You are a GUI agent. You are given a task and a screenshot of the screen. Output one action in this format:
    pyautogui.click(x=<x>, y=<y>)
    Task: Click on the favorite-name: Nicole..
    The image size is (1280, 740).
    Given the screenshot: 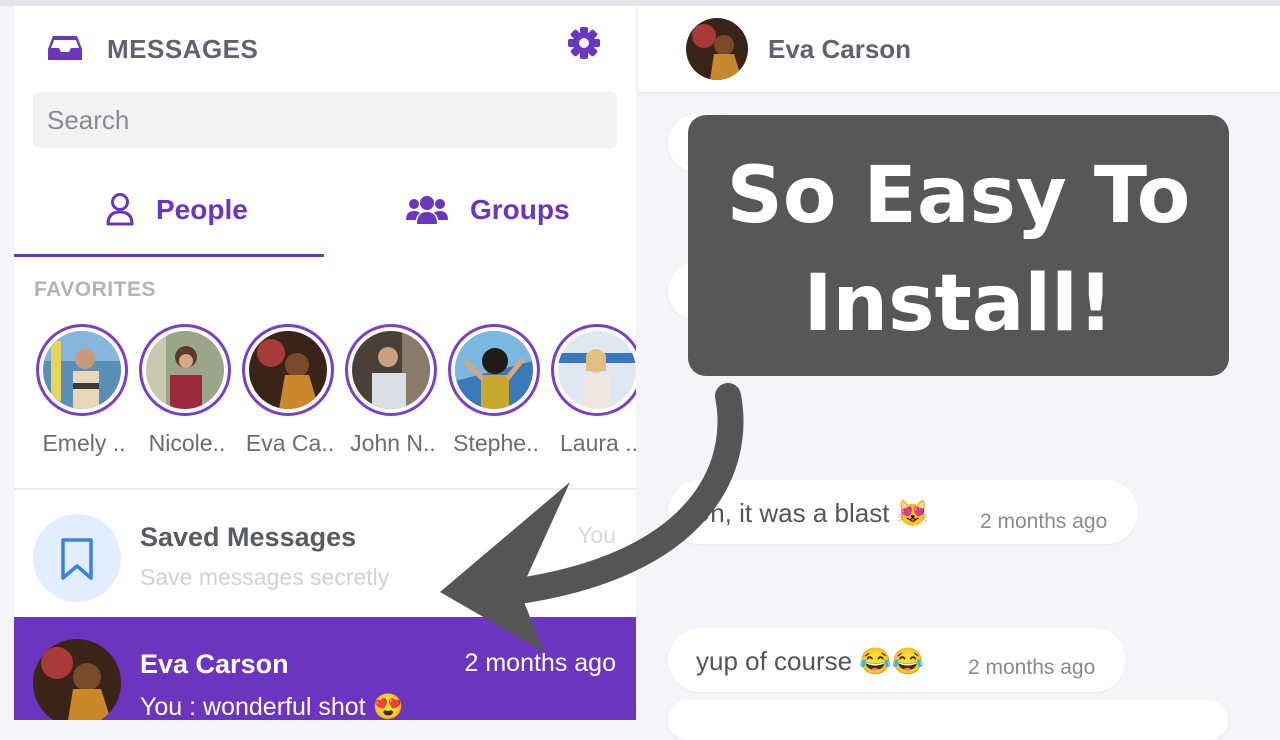 What is the action you would take?
    pyautogui.click(x=187, y=443)
    